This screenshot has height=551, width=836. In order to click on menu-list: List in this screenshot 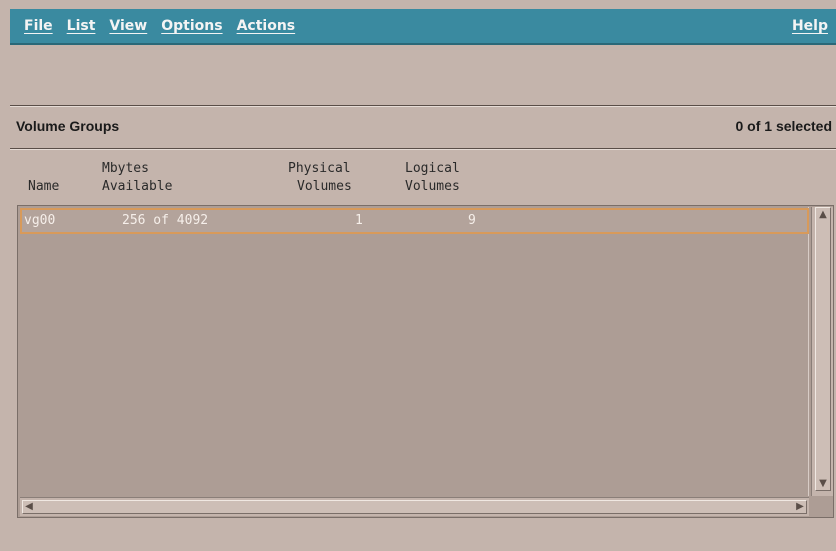, I will do `click(81, 26)`.